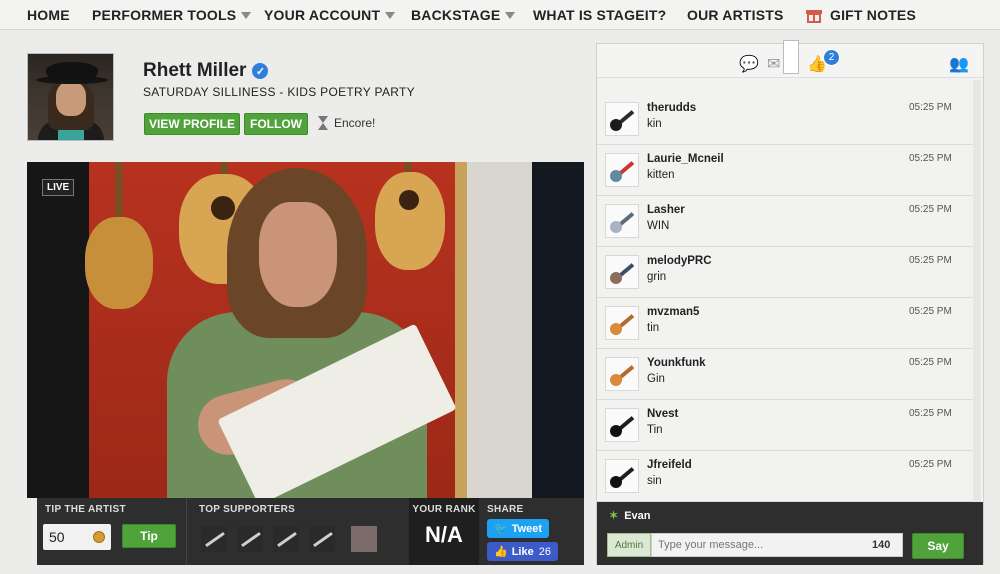 The image size is (1000, 574). I want to click on nav-your-account: YOUR ACCOUNT, so click(330, 15).